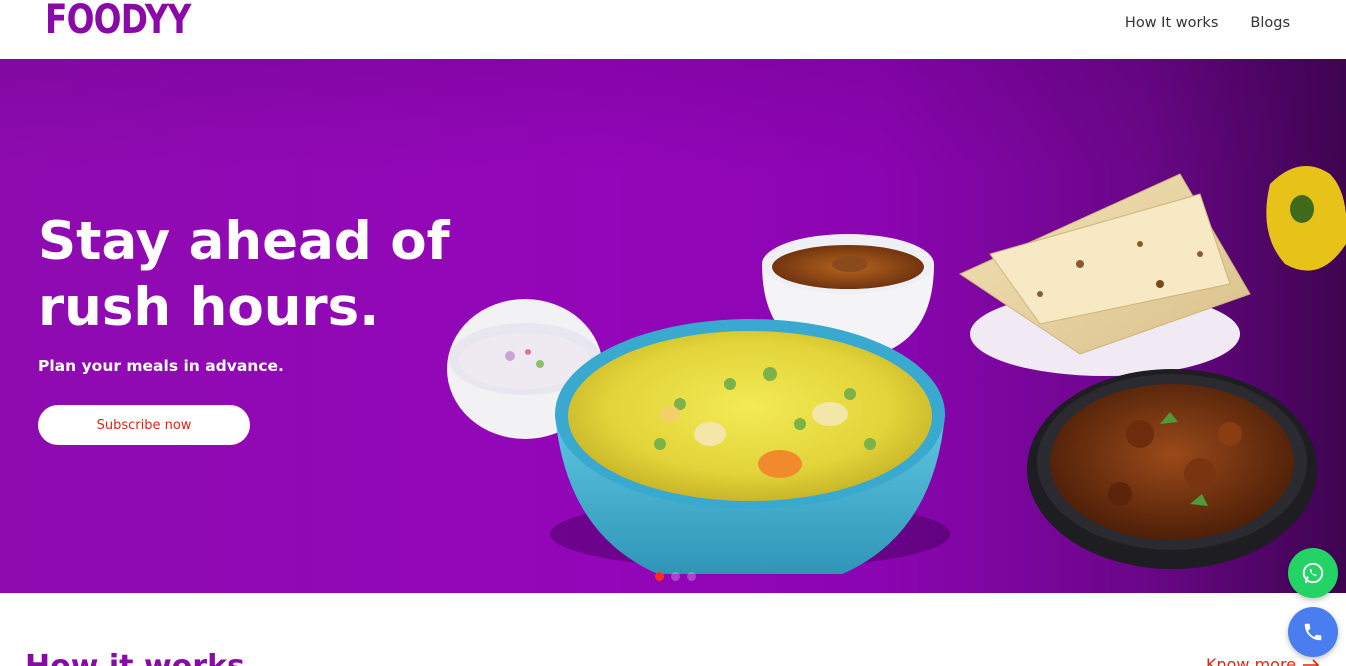 Image resolution: width=1346 pixels, height=666 pixels. Describe the element at coordinates (144, 425) in the screenshot. I see `subscribe-now-button: Subscribe now` at that location.